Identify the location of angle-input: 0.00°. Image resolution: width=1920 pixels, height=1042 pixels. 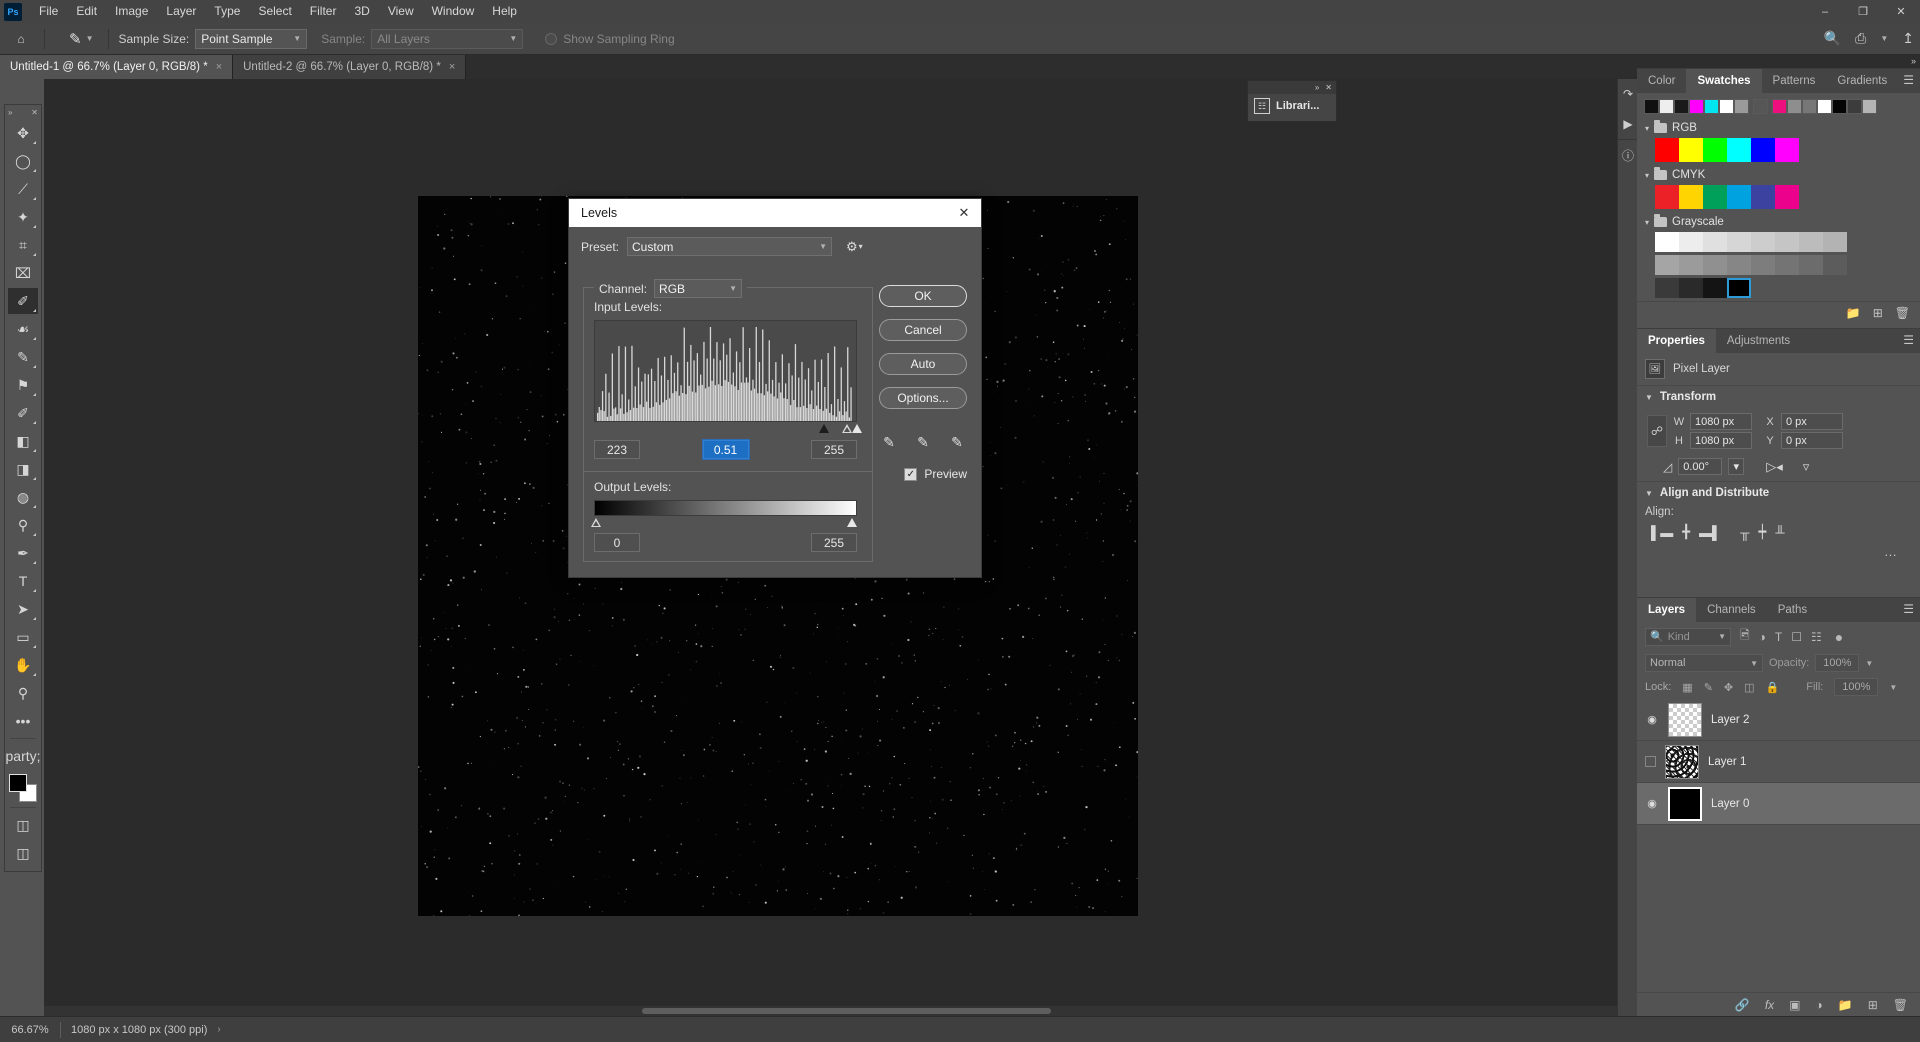
(1700, 466).